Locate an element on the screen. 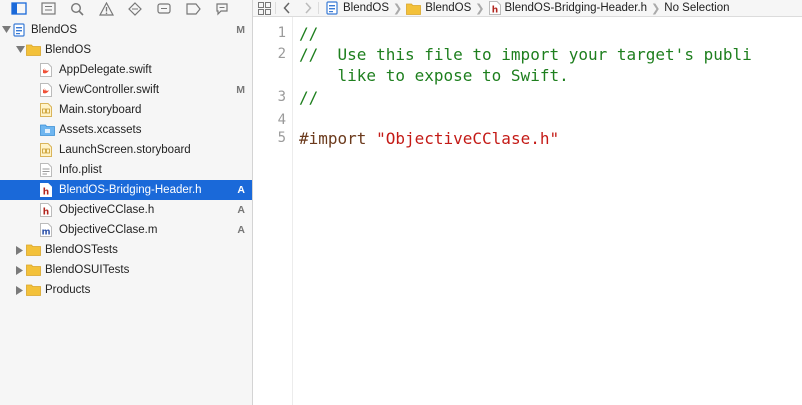 The height and width of the screenshot is (405, 802). navigator-item-label: ViewController.swift is located at coordinates (109, 90).